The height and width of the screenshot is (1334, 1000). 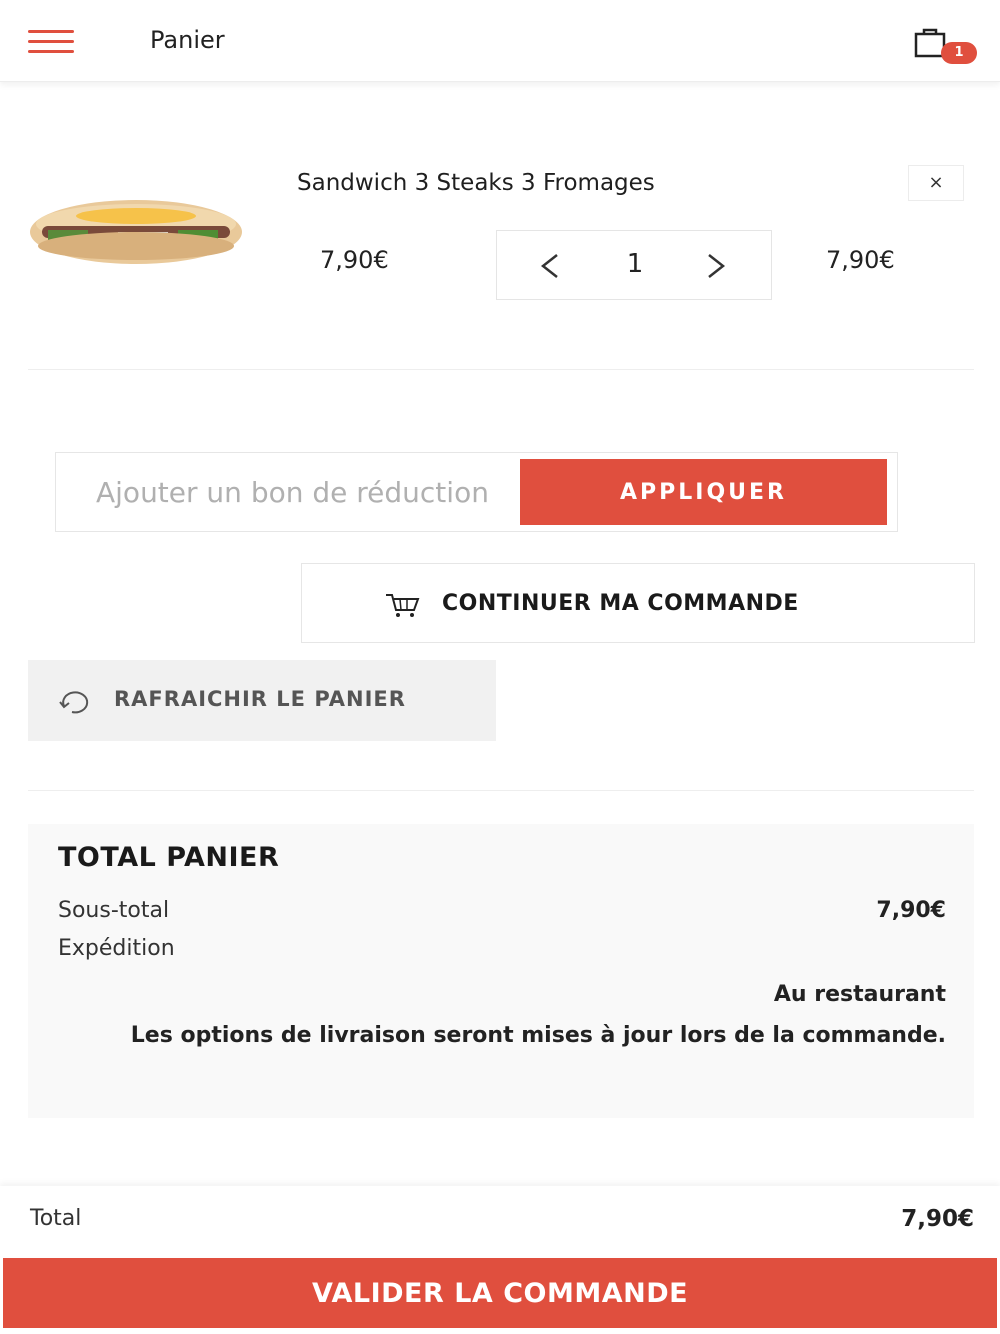 I want to click on continue-shopping-button: CONTINUER MA COMMANDE, so click(x=638, y=603).